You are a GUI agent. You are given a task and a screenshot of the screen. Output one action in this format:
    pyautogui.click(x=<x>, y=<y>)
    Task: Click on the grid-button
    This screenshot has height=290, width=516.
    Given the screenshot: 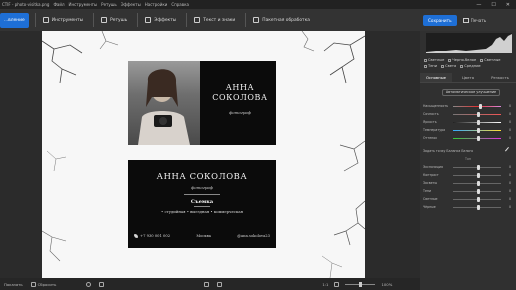 What is the action you would take?
    pyautogui.click(x=220, y=284)
    